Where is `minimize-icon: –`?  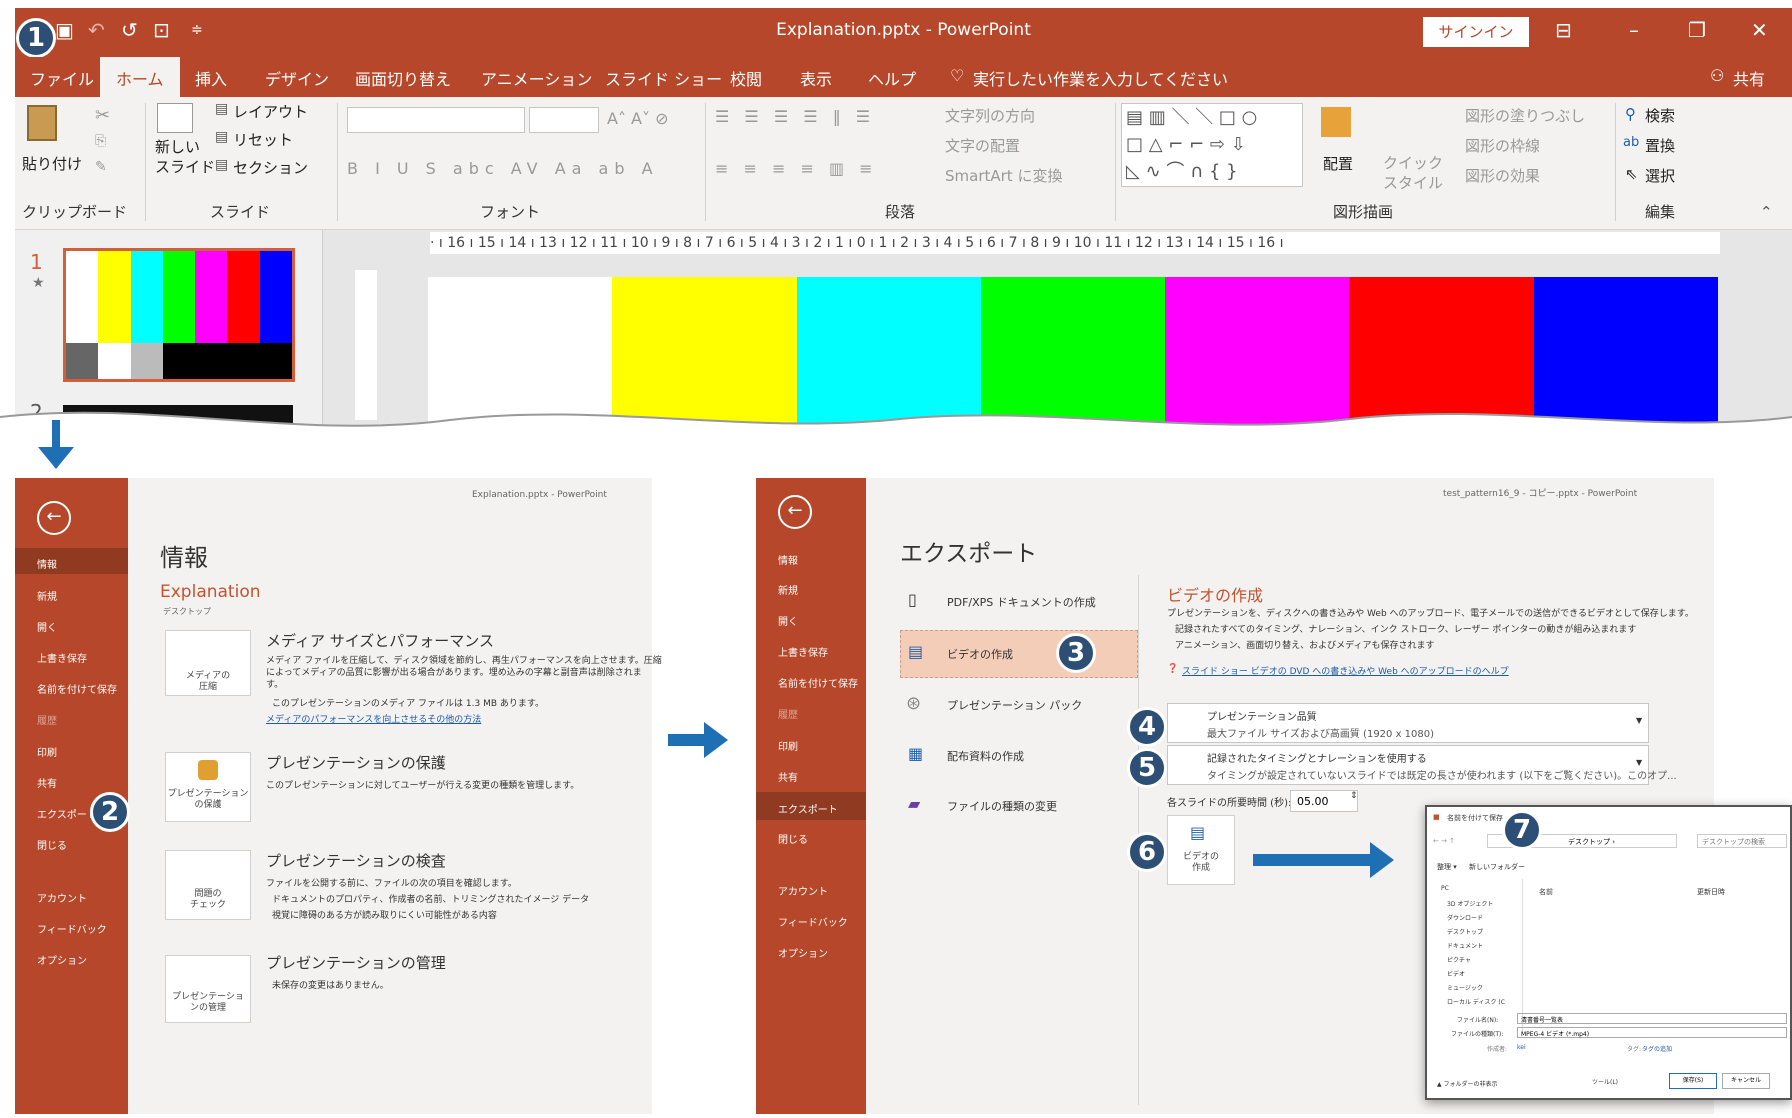
minimize-icon: – is located at coordinates (1634, 30).